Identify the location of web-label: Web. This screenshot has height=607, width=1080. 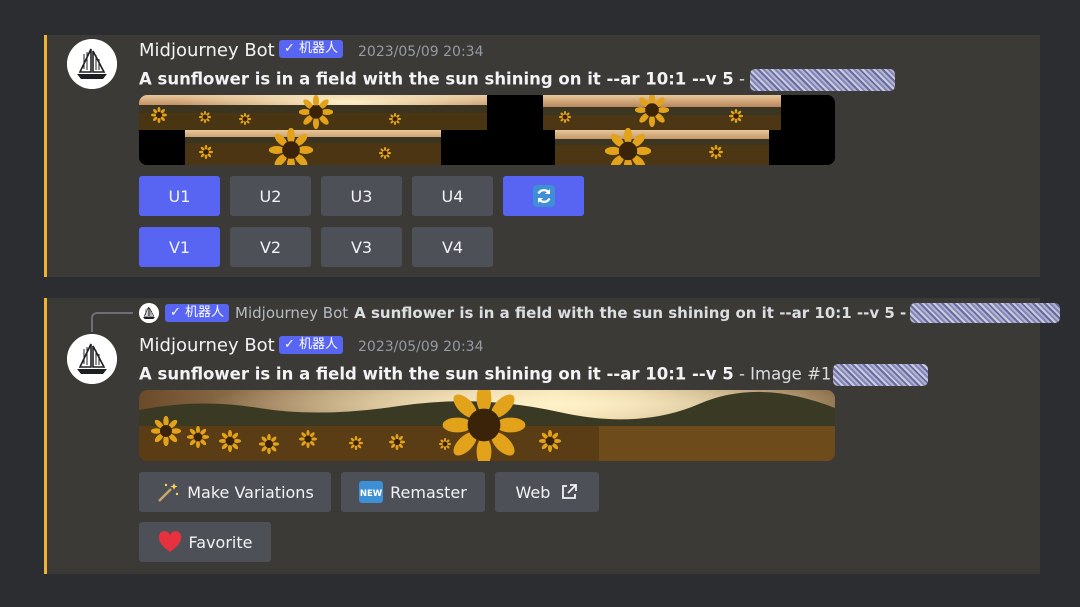
(533, 492).